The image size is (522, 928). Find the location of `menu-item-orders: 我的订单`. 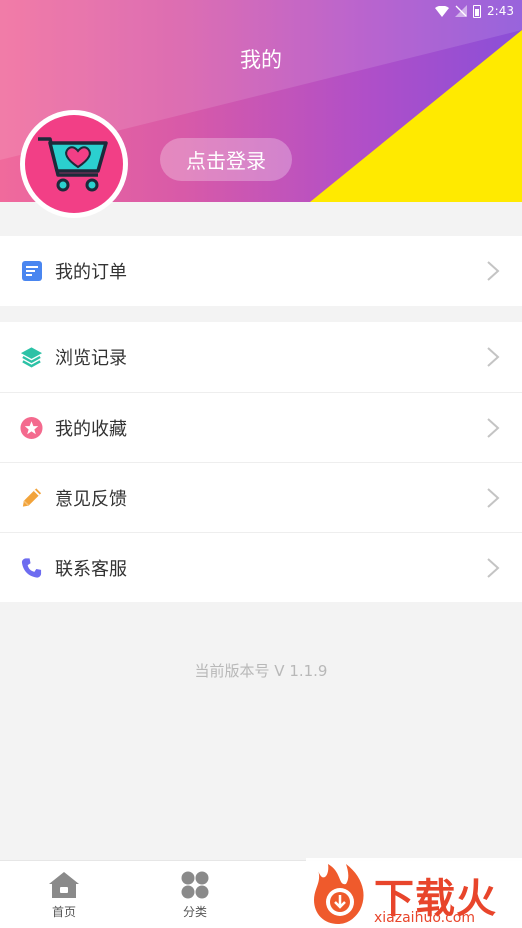

menu-item-orders: 我的订单 is located at coordinates (261, 271).